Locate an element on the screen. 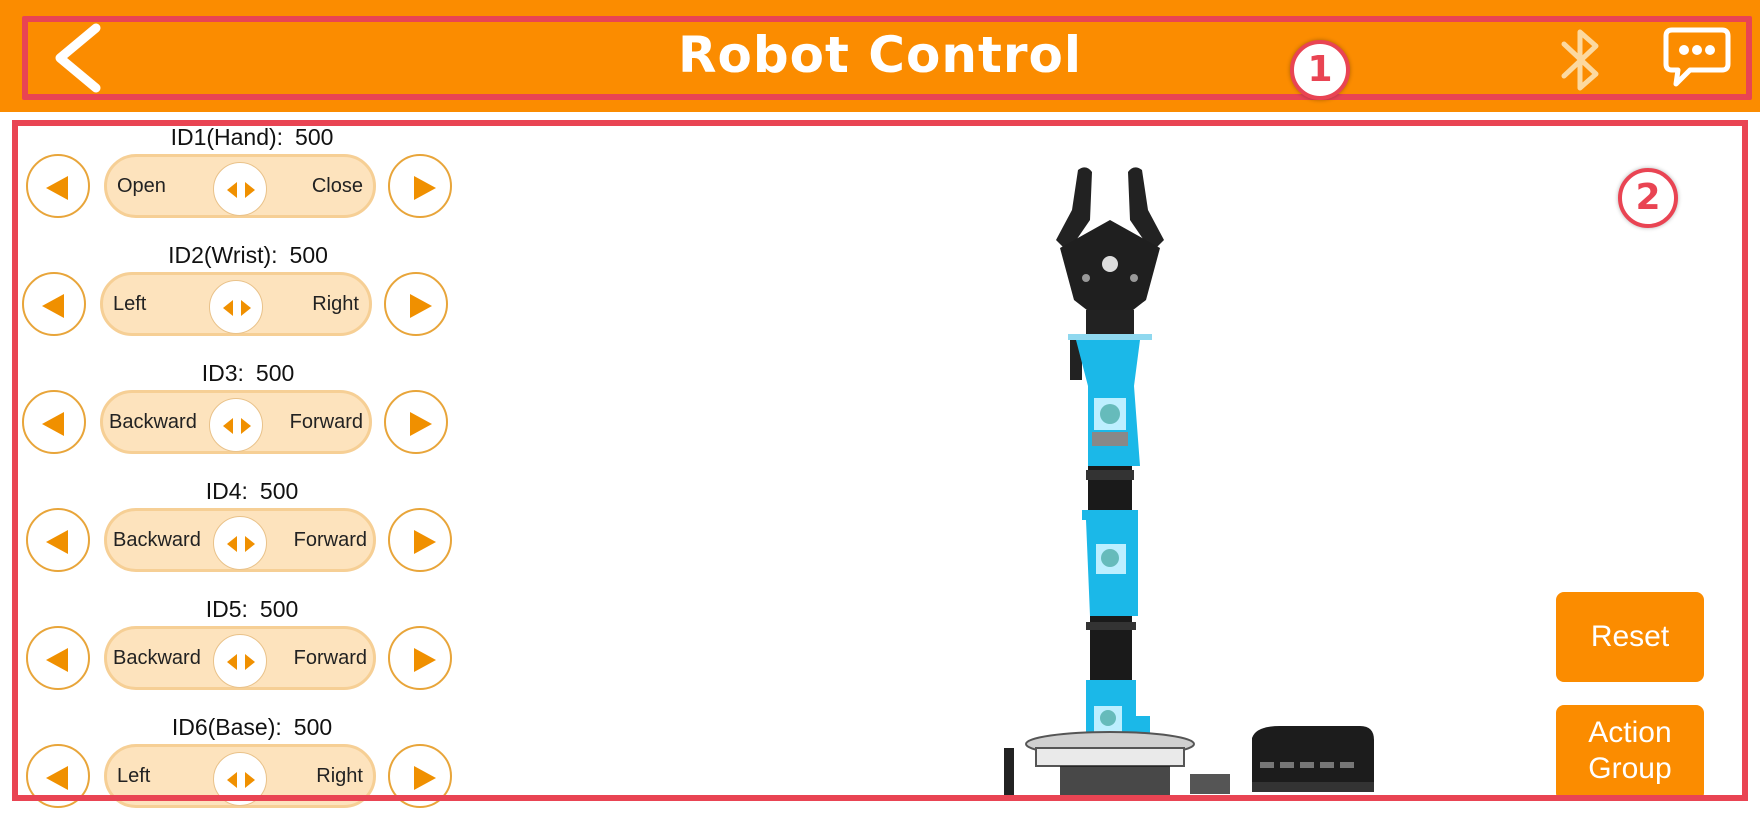  annotation-badge-2: 2 is located at coordinates (1648, 198).